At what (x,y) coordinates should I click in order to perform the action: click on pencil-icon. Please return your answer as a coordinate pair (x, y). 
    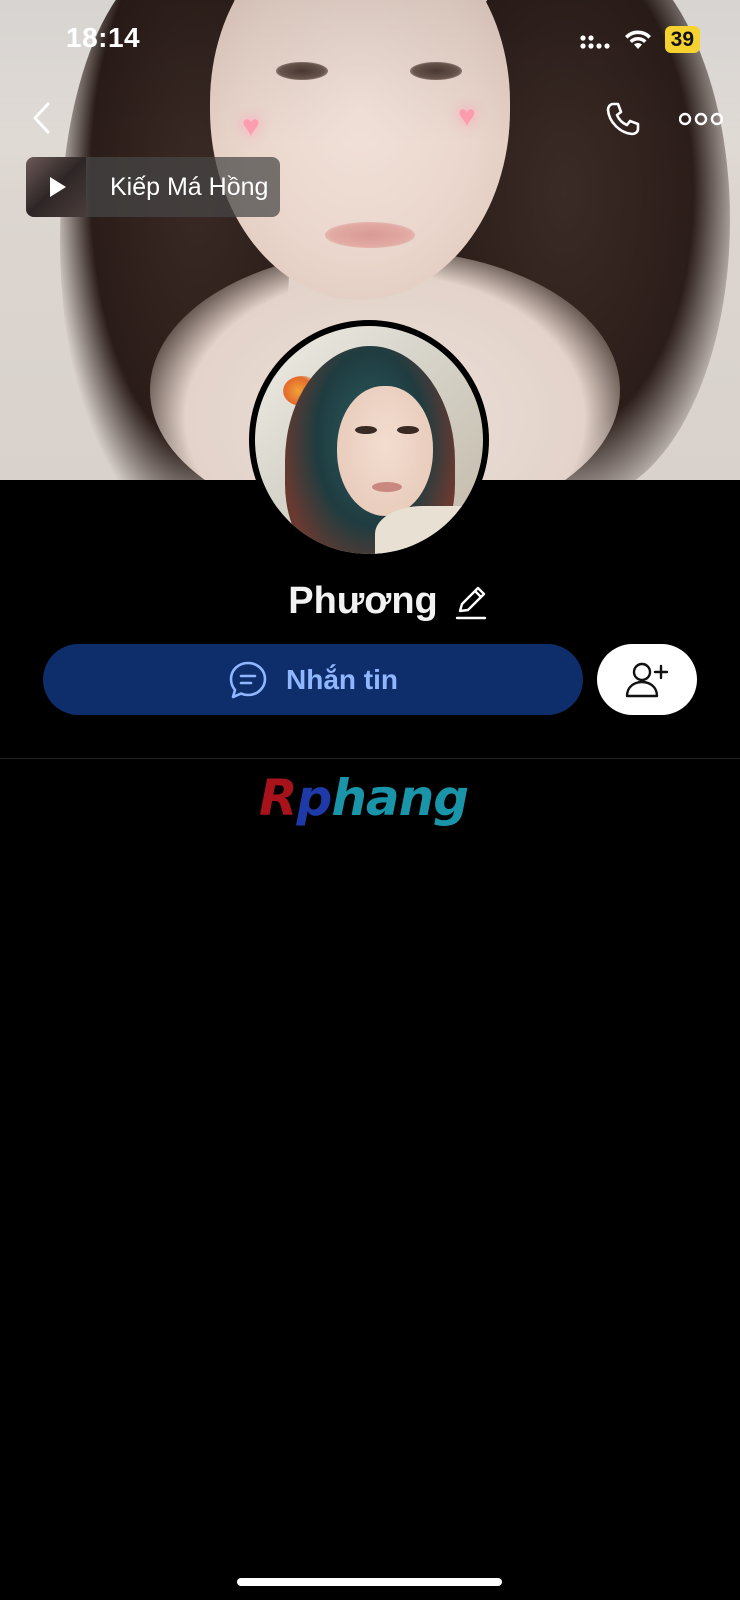
    Looking at the image, I should click on (471, 602).